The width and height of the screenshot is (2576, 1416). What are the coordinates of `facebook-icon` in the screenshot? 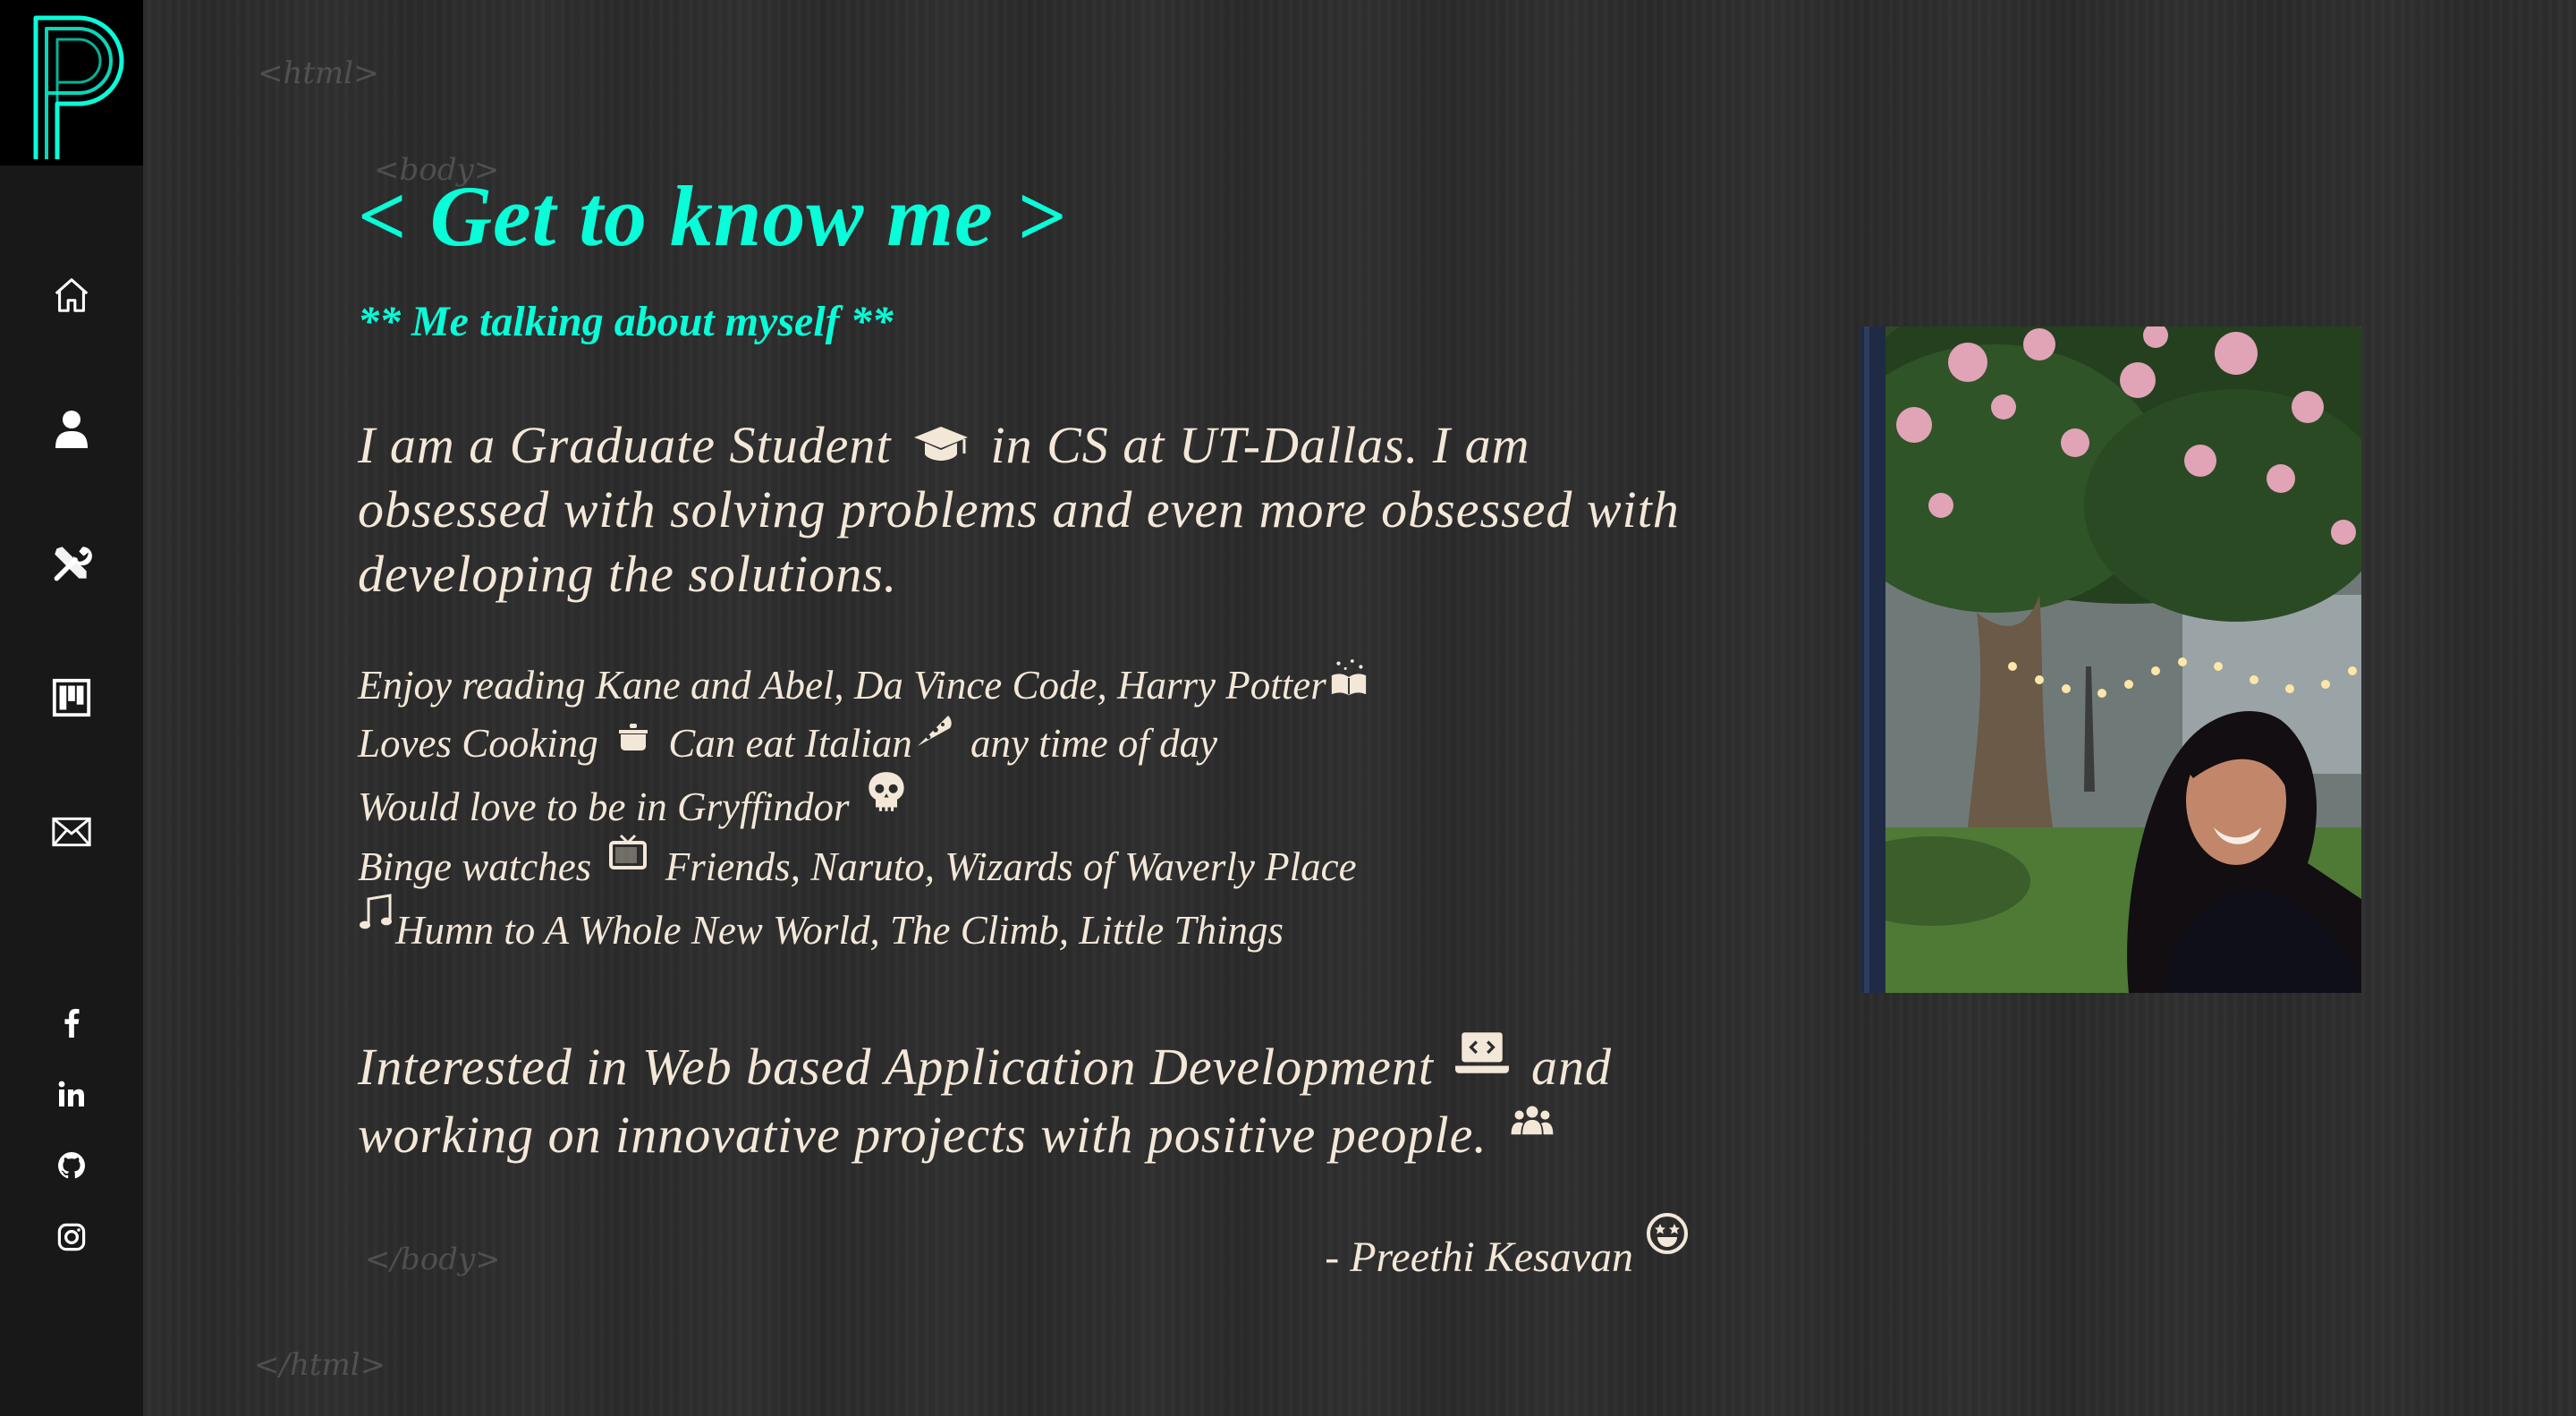 It's located at (72, 1023).